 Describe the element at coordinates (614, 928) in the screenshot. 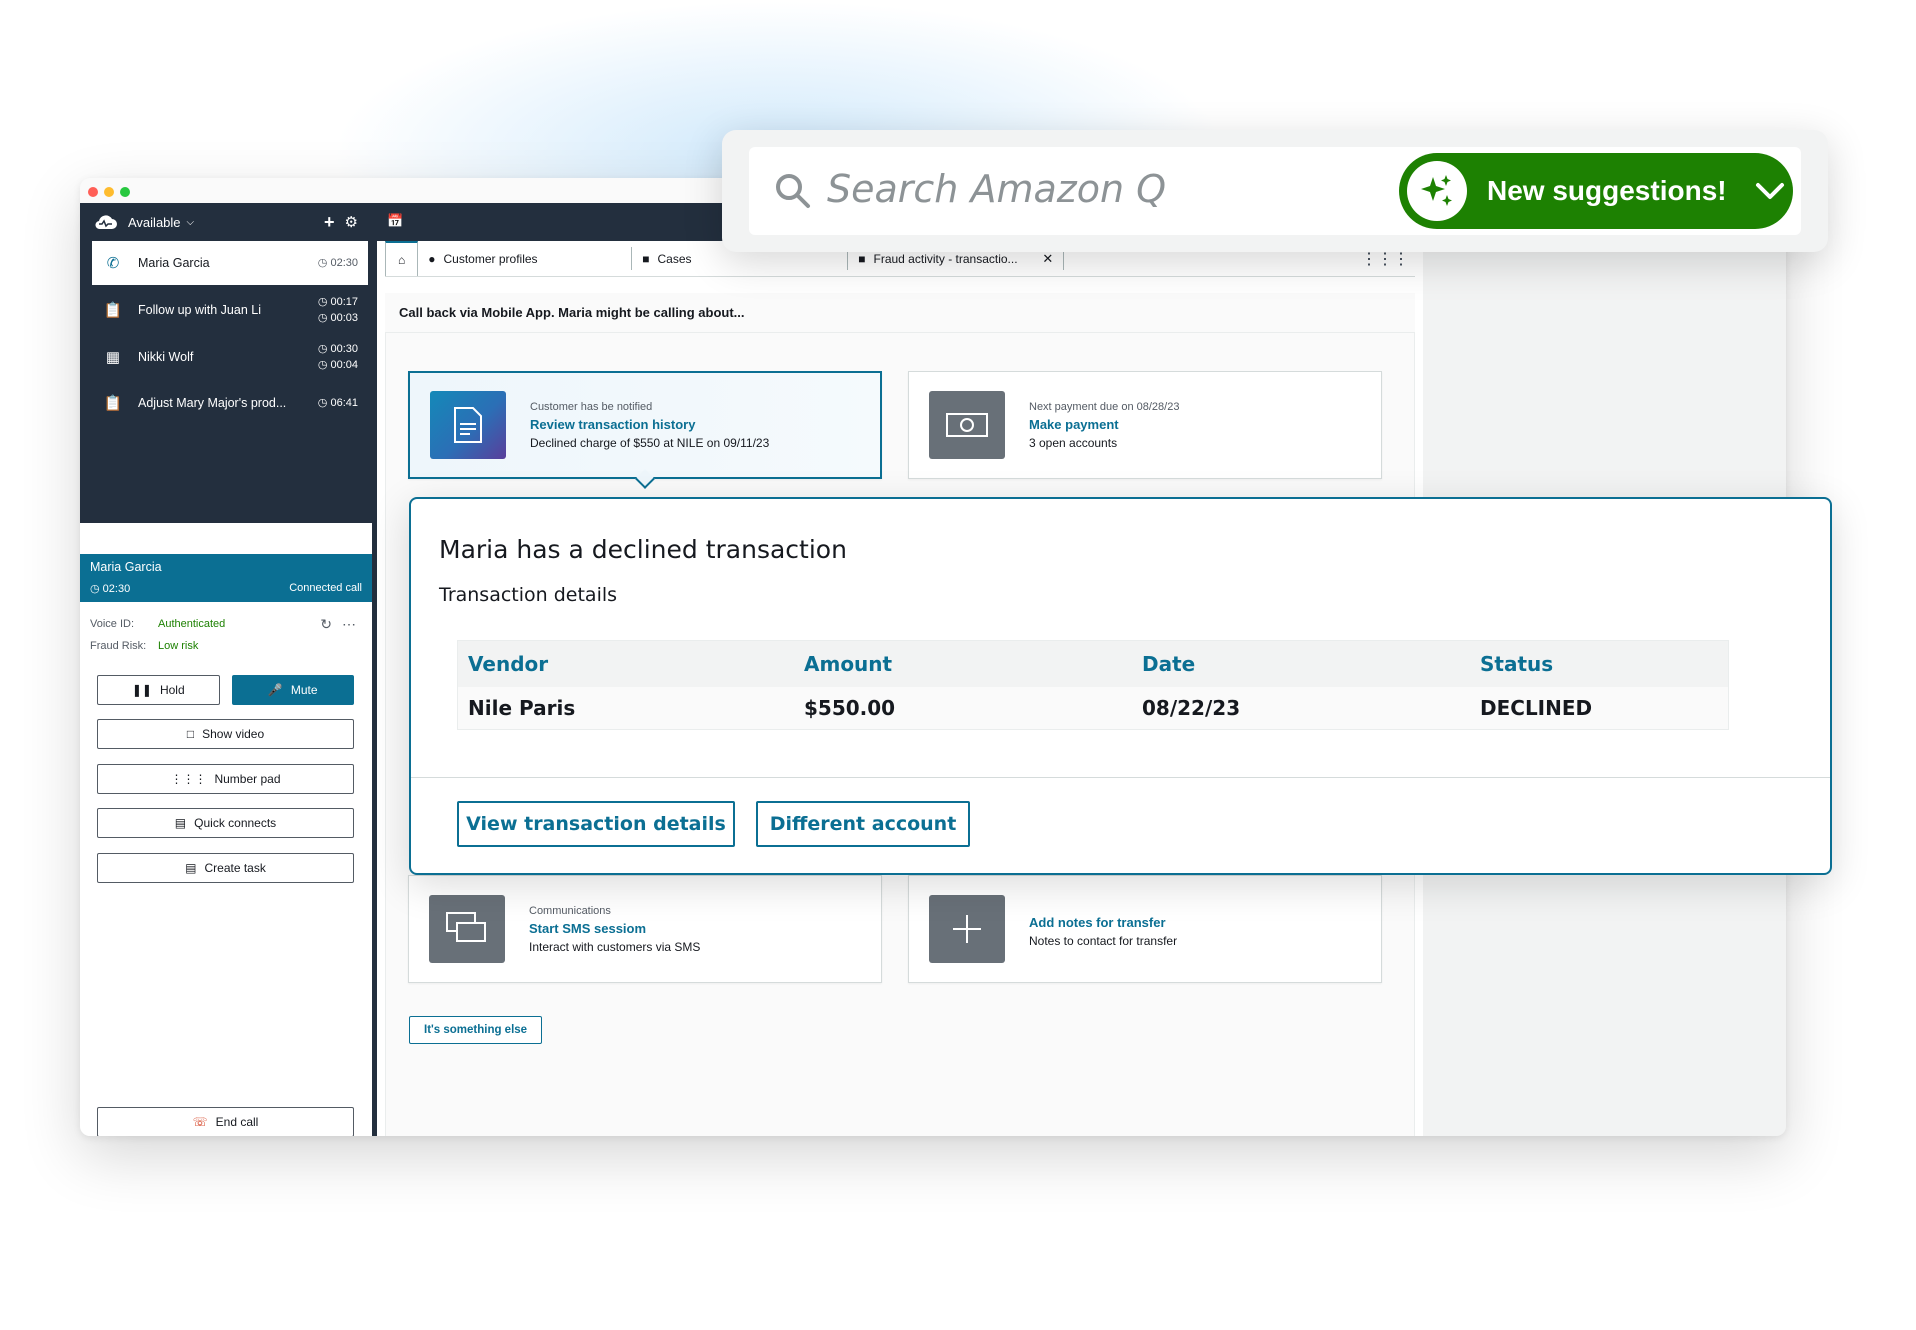

I see `card-title-link: Start SMS sessiom` at that location.